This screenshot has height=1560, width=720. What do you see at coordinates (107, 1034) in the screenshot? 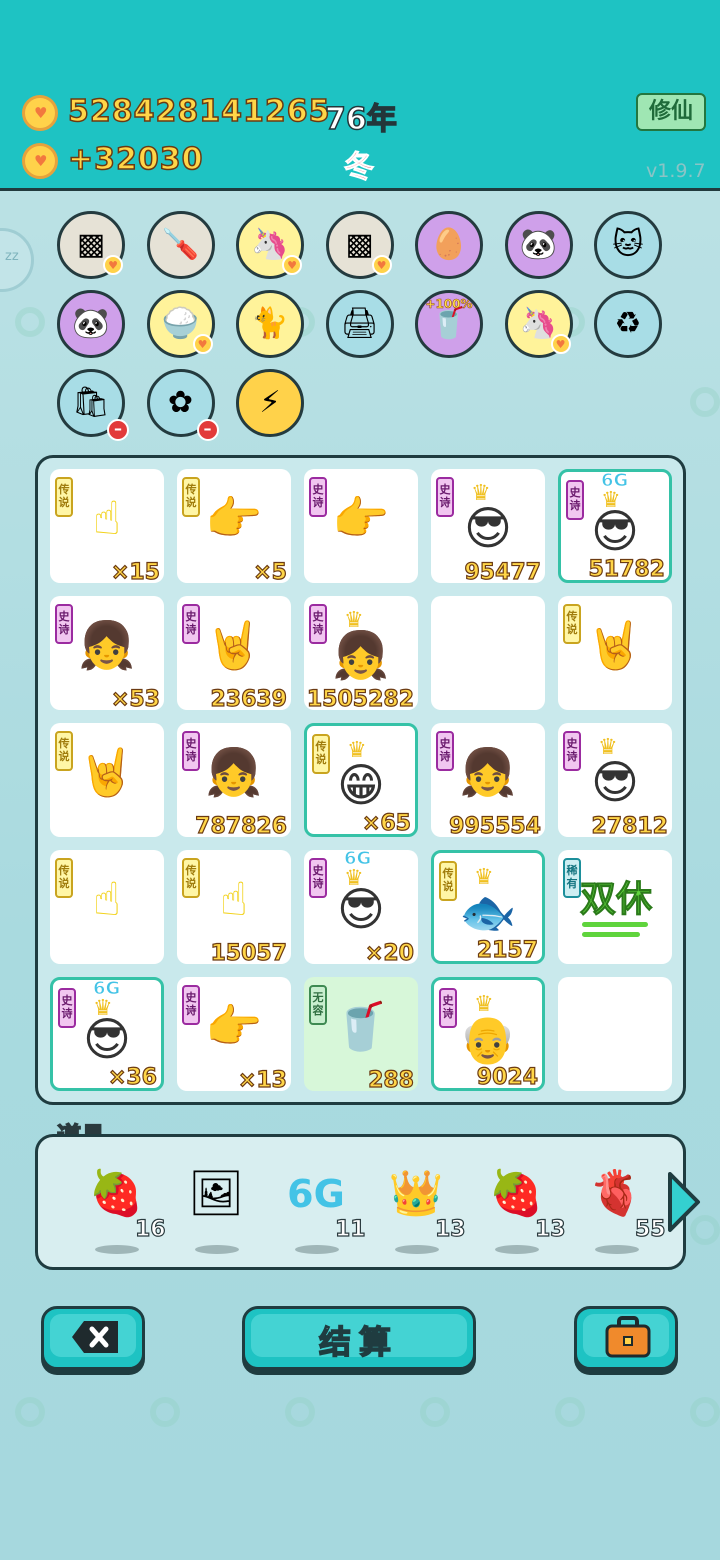
I see `grid-cell: 6G ♛ 😎 史诗 ×36` at bounding box center [107, 1034].